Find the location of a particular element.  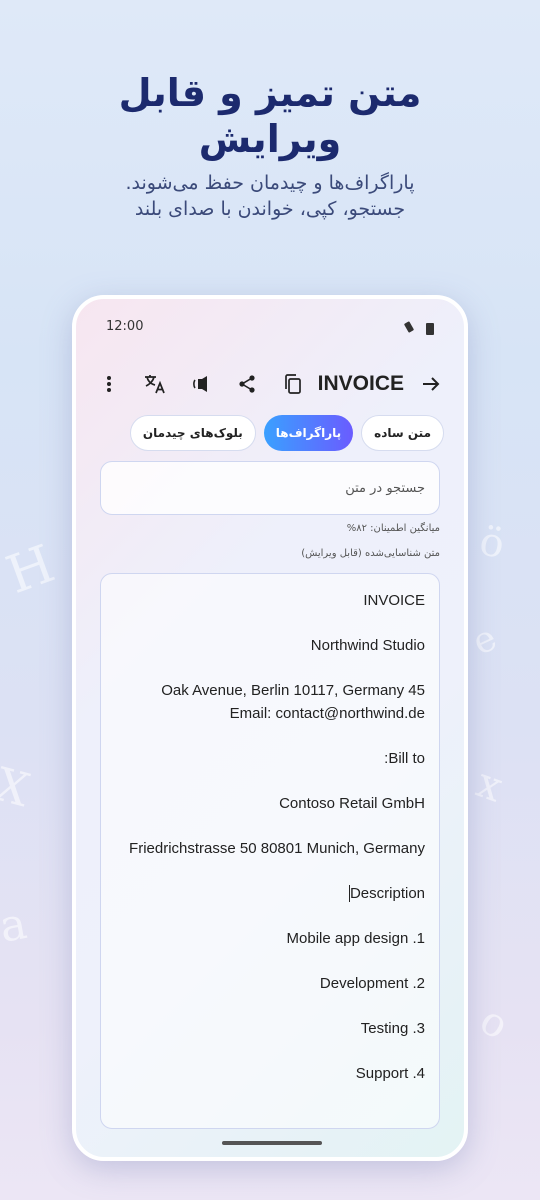

background-decoration: e is located at coordinates (484, 640).